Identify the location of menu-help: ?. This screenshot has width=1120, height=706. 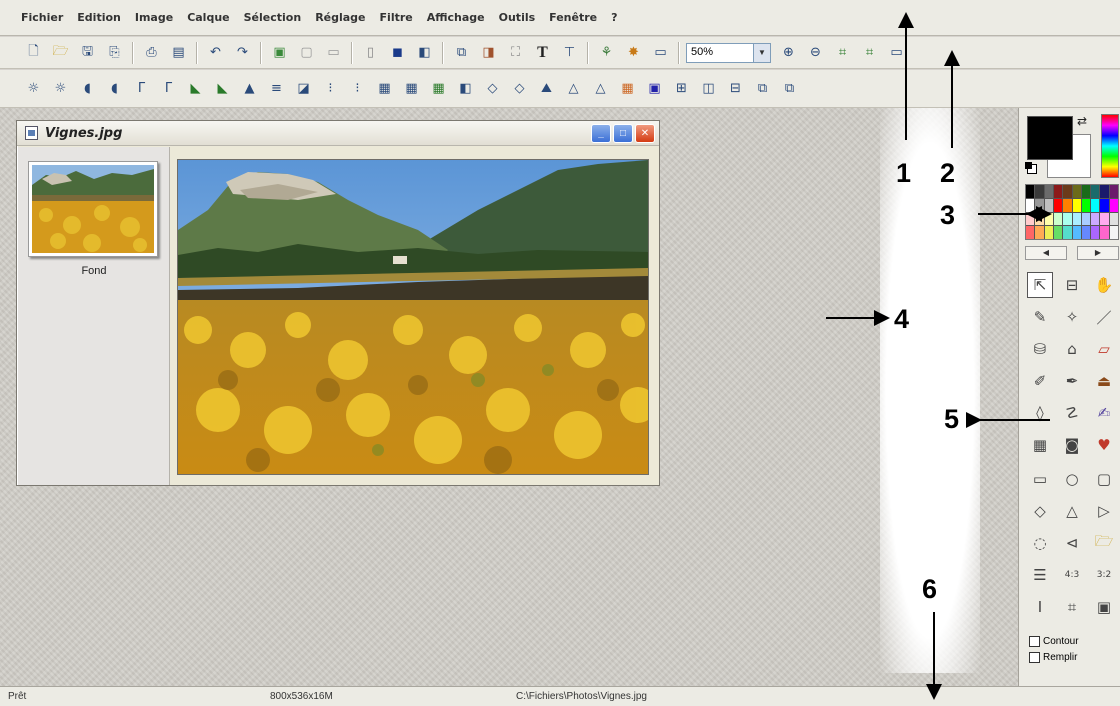
(614, 17).